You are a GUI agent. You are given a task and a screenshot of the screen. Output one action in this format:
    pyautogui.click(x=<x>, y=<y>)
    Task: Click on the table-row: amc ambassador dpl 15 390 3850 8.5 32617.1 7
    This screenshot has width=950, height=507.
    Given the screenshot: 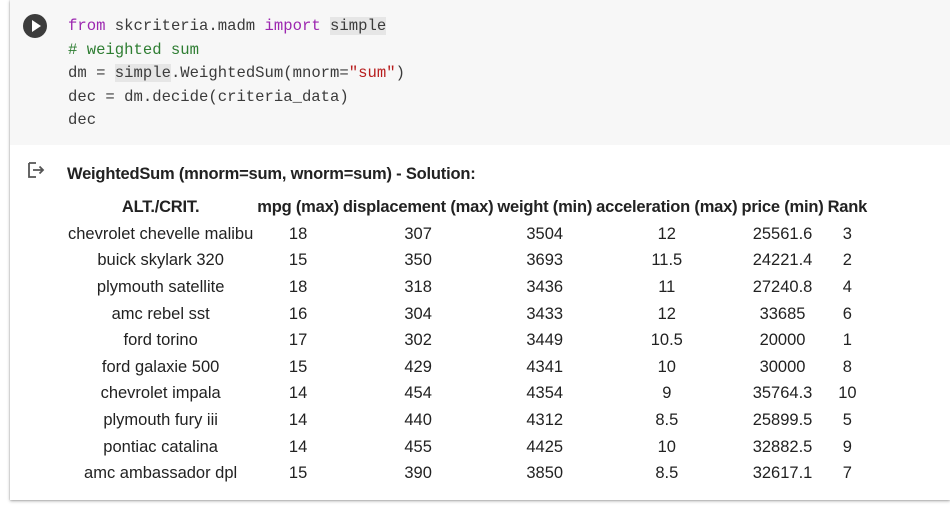 What is the action you would take?
    pyautogui.click(x=467, y=473)
    